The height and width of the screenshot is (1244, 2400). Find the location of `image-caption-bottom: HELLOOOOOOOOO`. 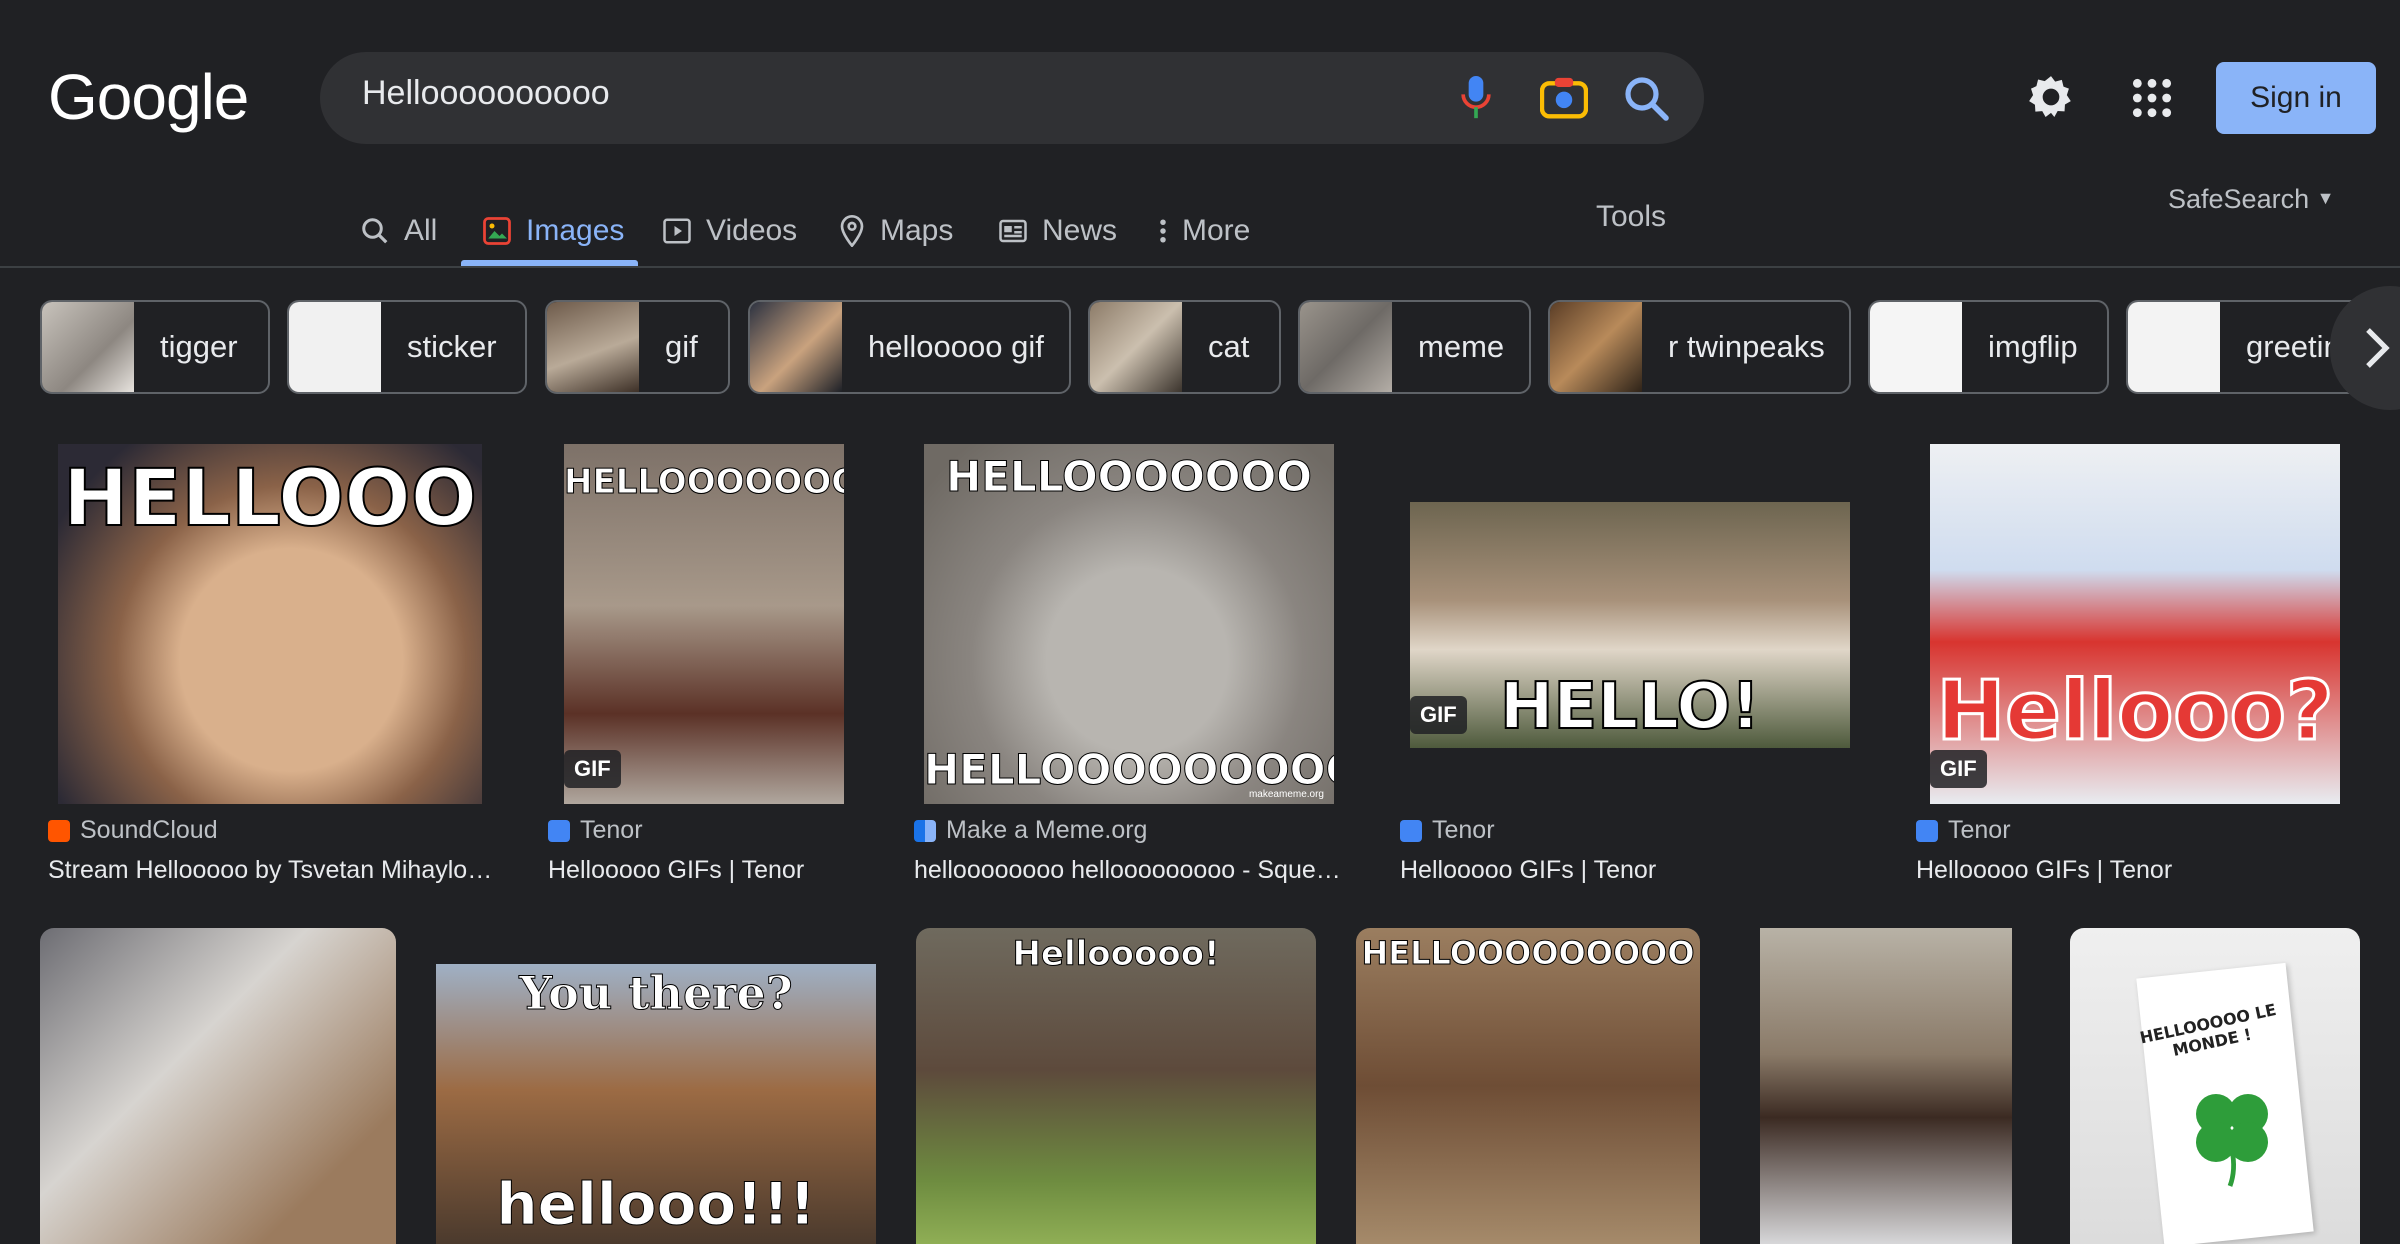

image-caption-bottom: HELLOOOOOOOOO is located at coordinates (1129, 770).